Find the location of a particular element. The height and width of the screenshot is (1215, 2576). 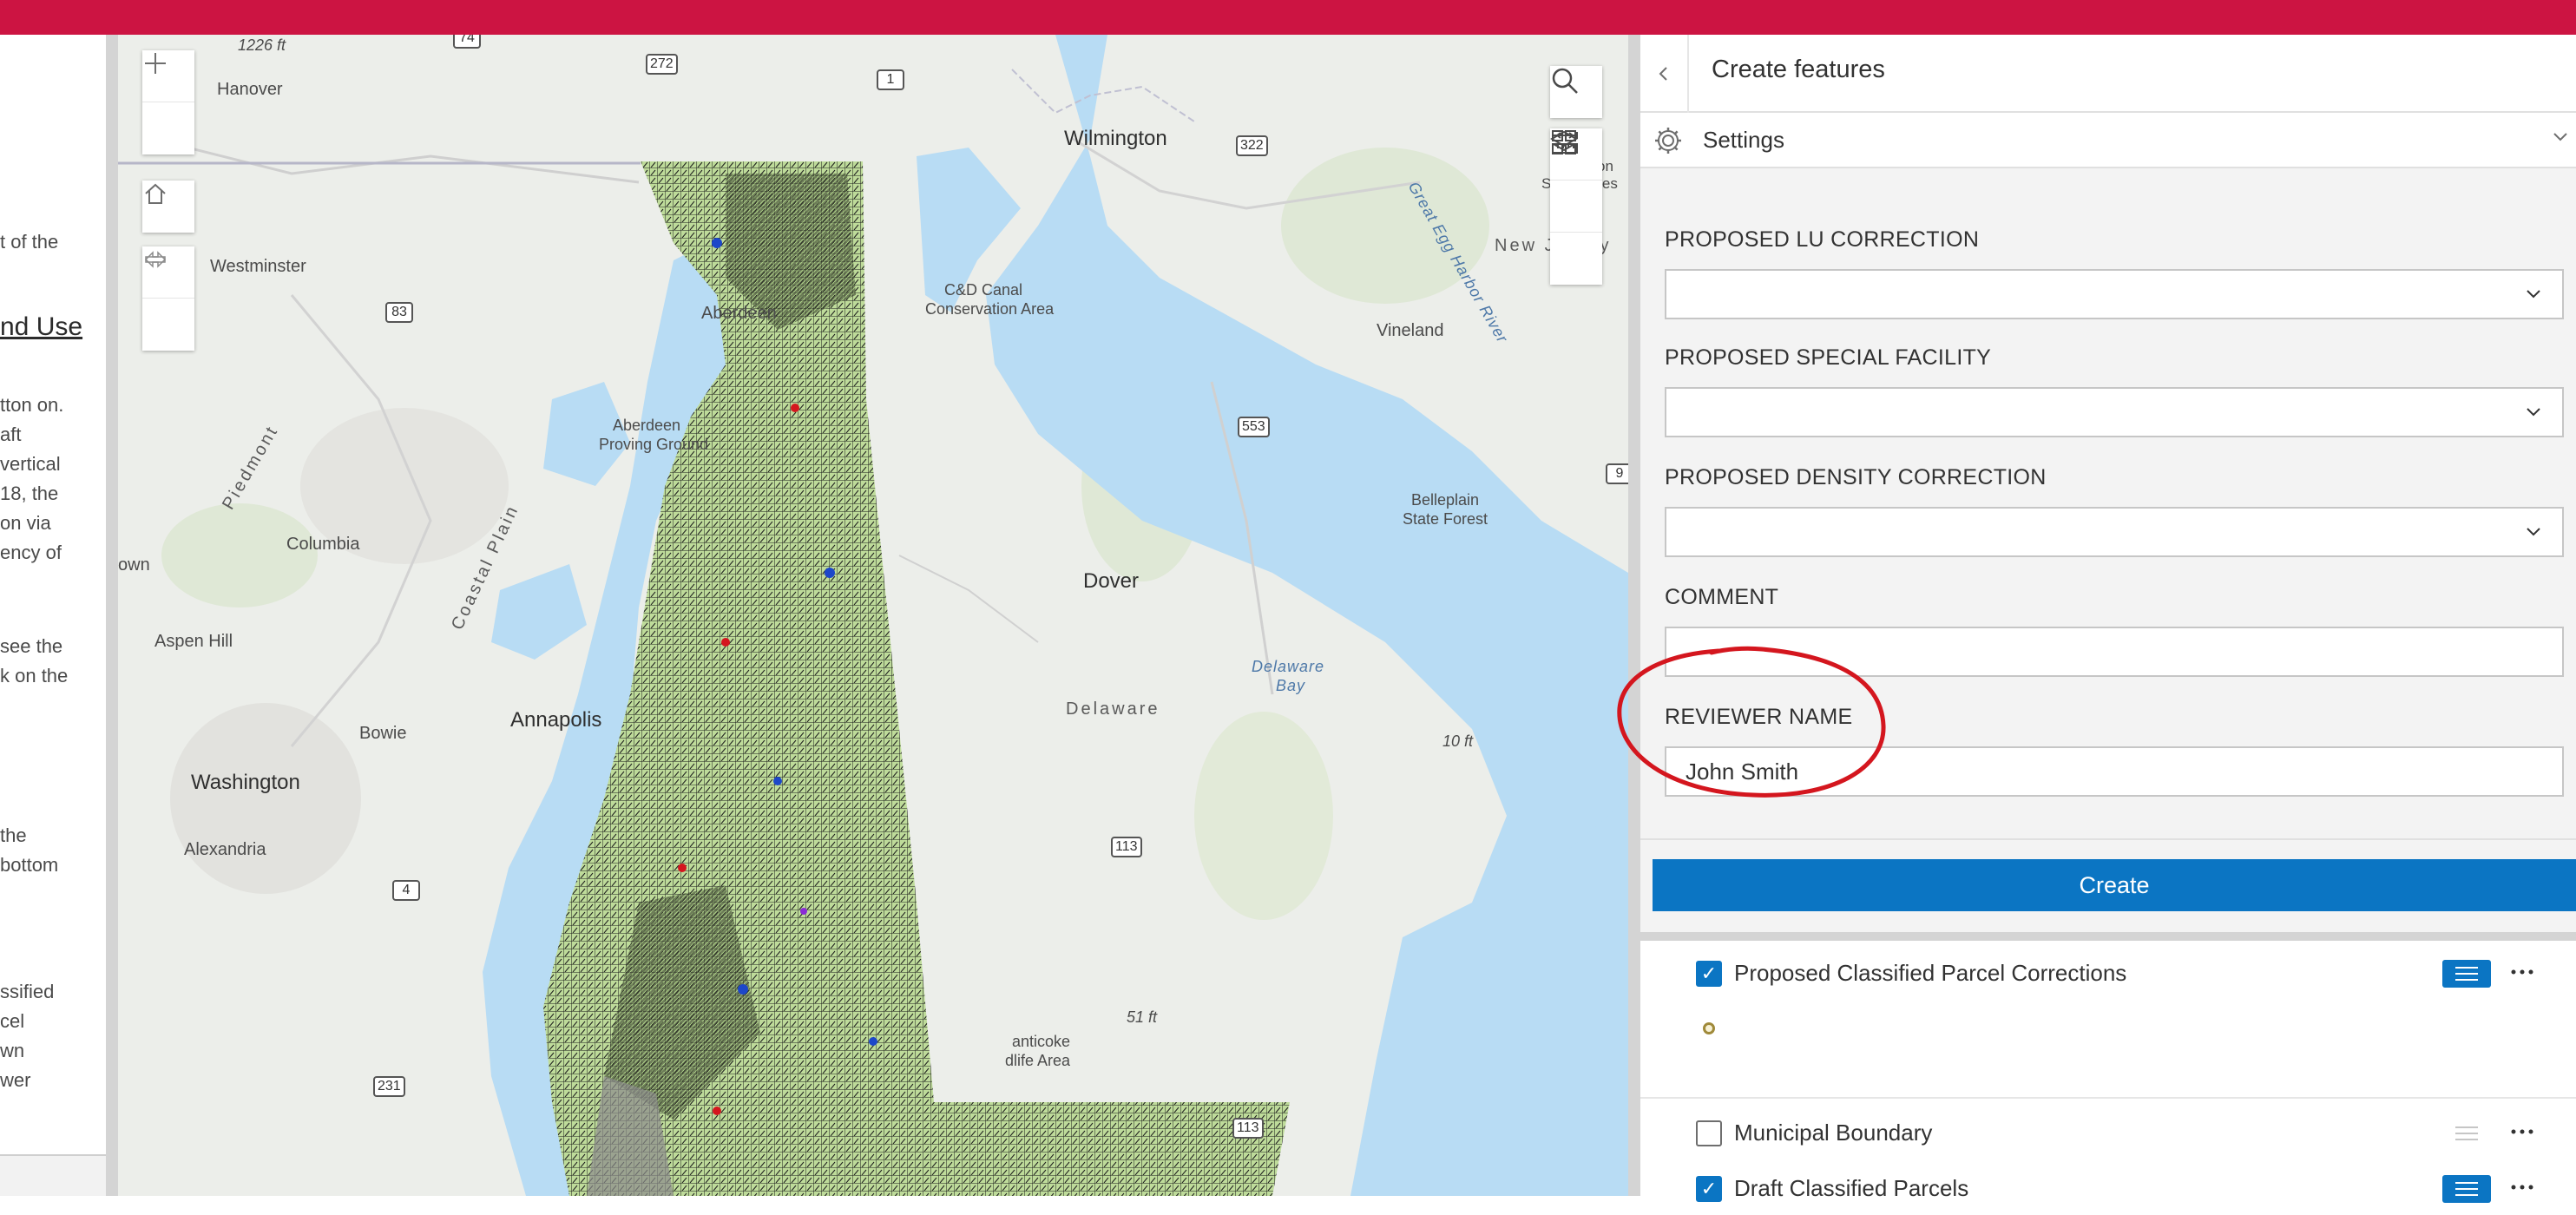

zoom-out-button is located at coordinates (168, 108).